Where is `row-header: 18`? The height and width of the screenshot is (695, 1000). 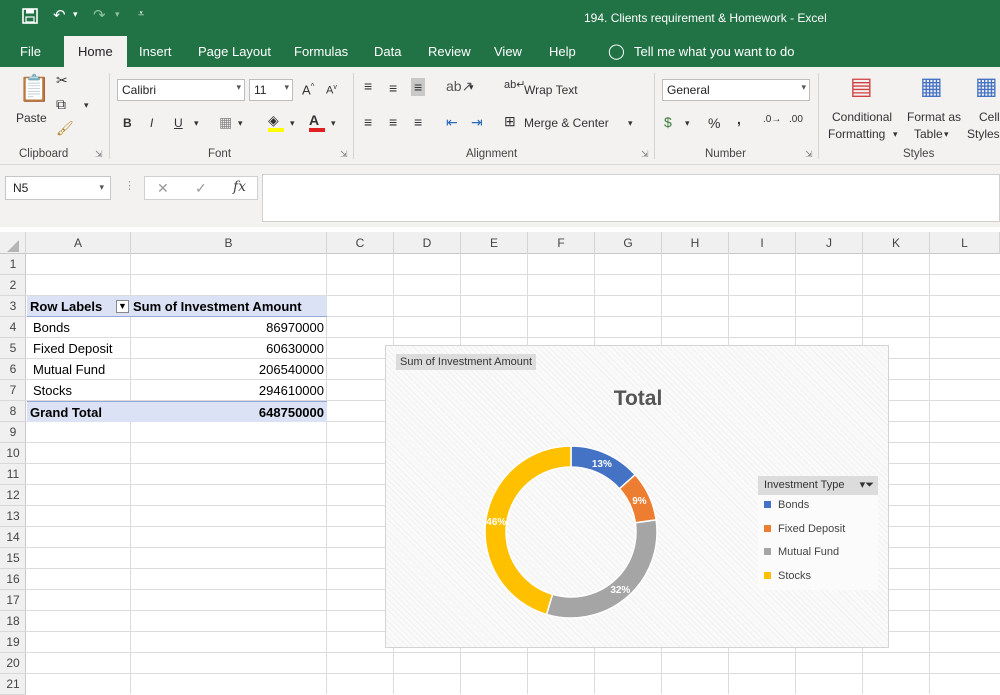 row-header: 18 is located at coordinates (13, 621).